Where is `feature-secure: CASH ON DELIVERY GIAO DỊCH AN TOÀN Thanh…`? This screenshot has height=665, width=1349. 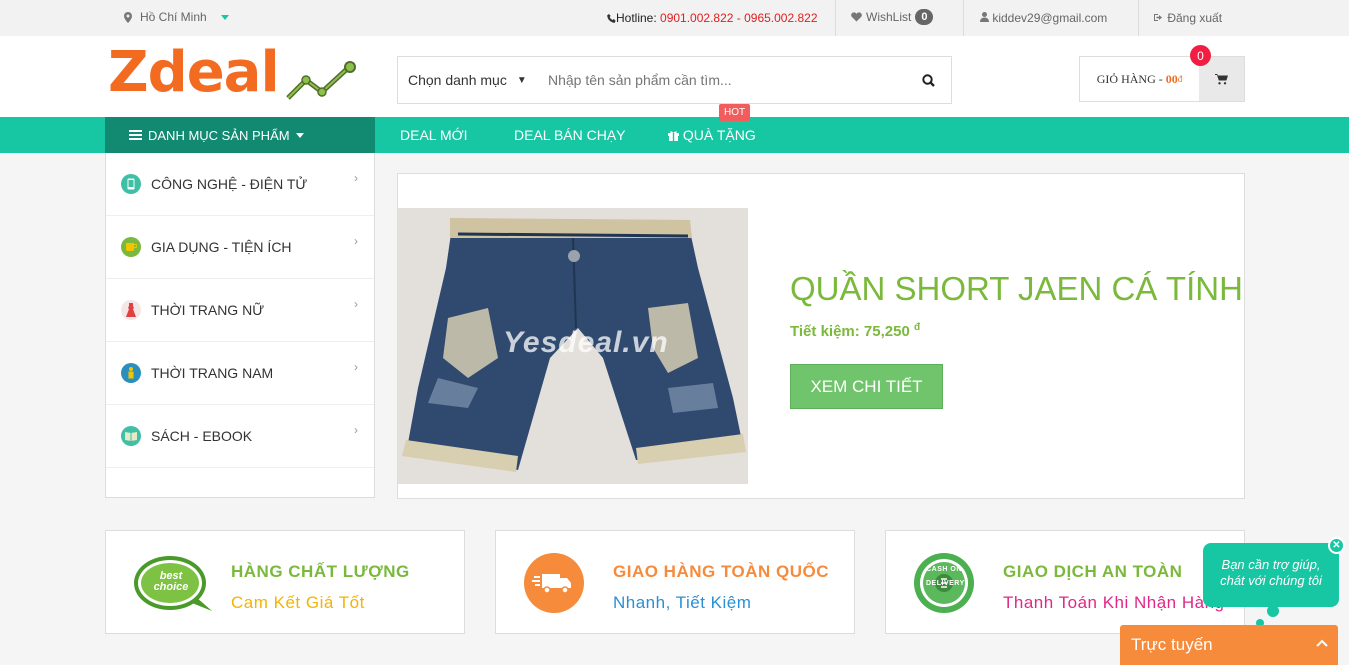 feature-secure: CASH ON DELIVERY GIAO DỊCH AN TOÀN Thanh… is located at coordinates (1065, 582).